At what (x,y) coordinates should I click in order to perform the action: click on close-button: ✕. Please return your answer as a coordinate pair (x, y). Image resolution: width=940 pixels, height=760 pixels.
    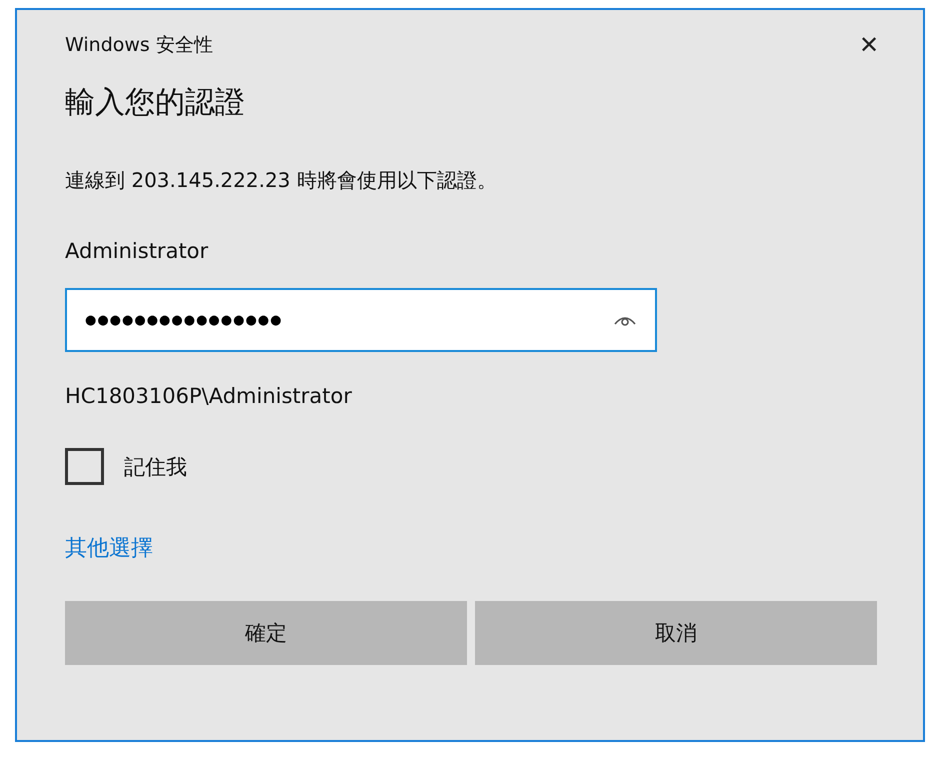
    Looking at the image, I should click on (869, 45).